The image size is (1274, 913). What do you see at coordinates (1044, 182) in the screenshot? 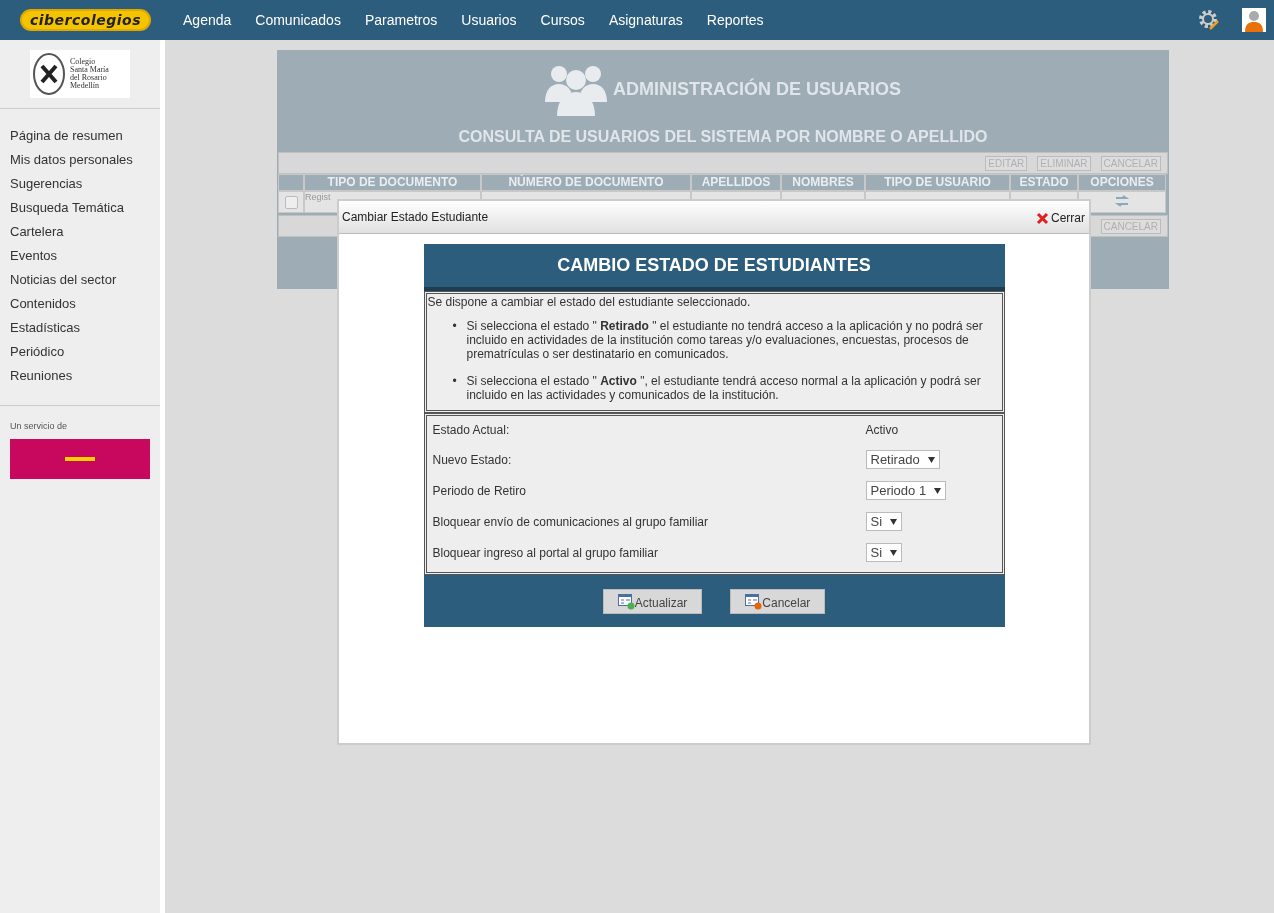
I see `column-header: ESTADO` at bounding box center [1044, 182].